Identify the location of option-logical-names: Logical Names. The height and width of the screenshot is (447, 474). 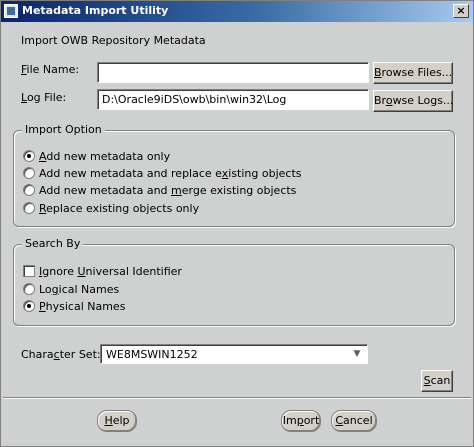
(71, 290).